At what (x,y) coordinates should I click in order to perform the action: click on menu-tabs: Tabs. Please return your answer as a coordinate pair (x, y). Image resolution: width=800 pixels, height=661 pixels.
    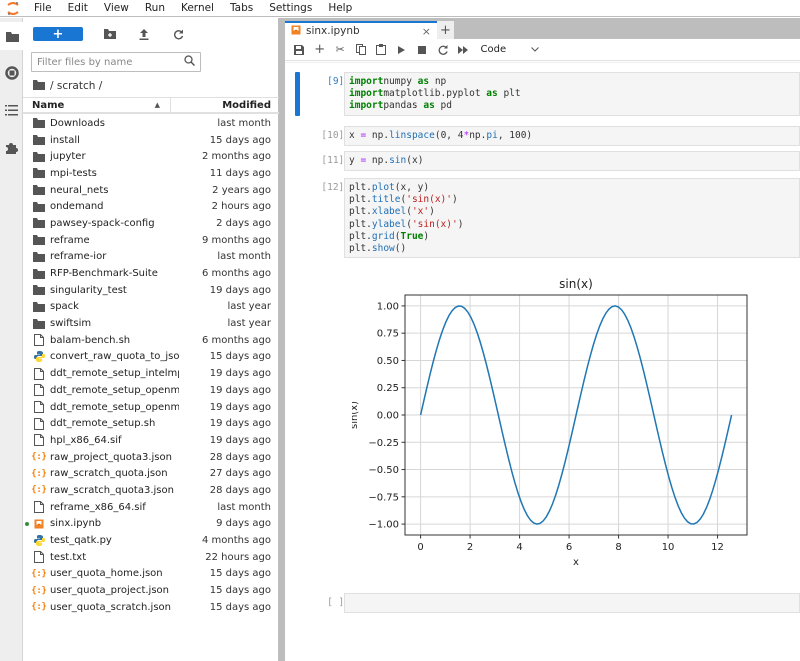
    Looking at the image, I should click on (241, 8).